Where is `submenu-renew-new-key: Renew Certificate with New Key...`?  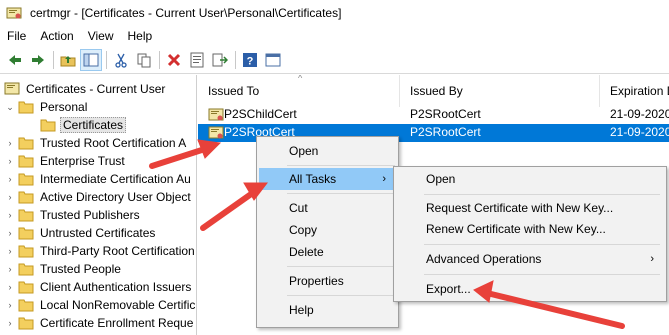
submenu-renew-new-key: Renew Certificate with New Key... is located at coordinates (530, 229).